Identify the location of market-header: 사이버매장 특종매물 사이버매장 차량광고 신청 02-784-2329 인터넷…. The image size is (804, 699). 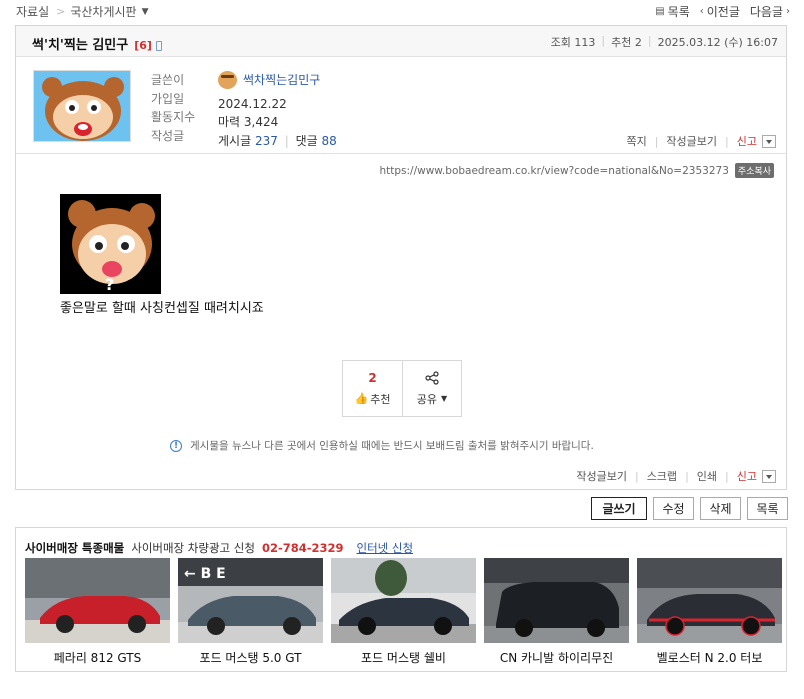
(219, 548).